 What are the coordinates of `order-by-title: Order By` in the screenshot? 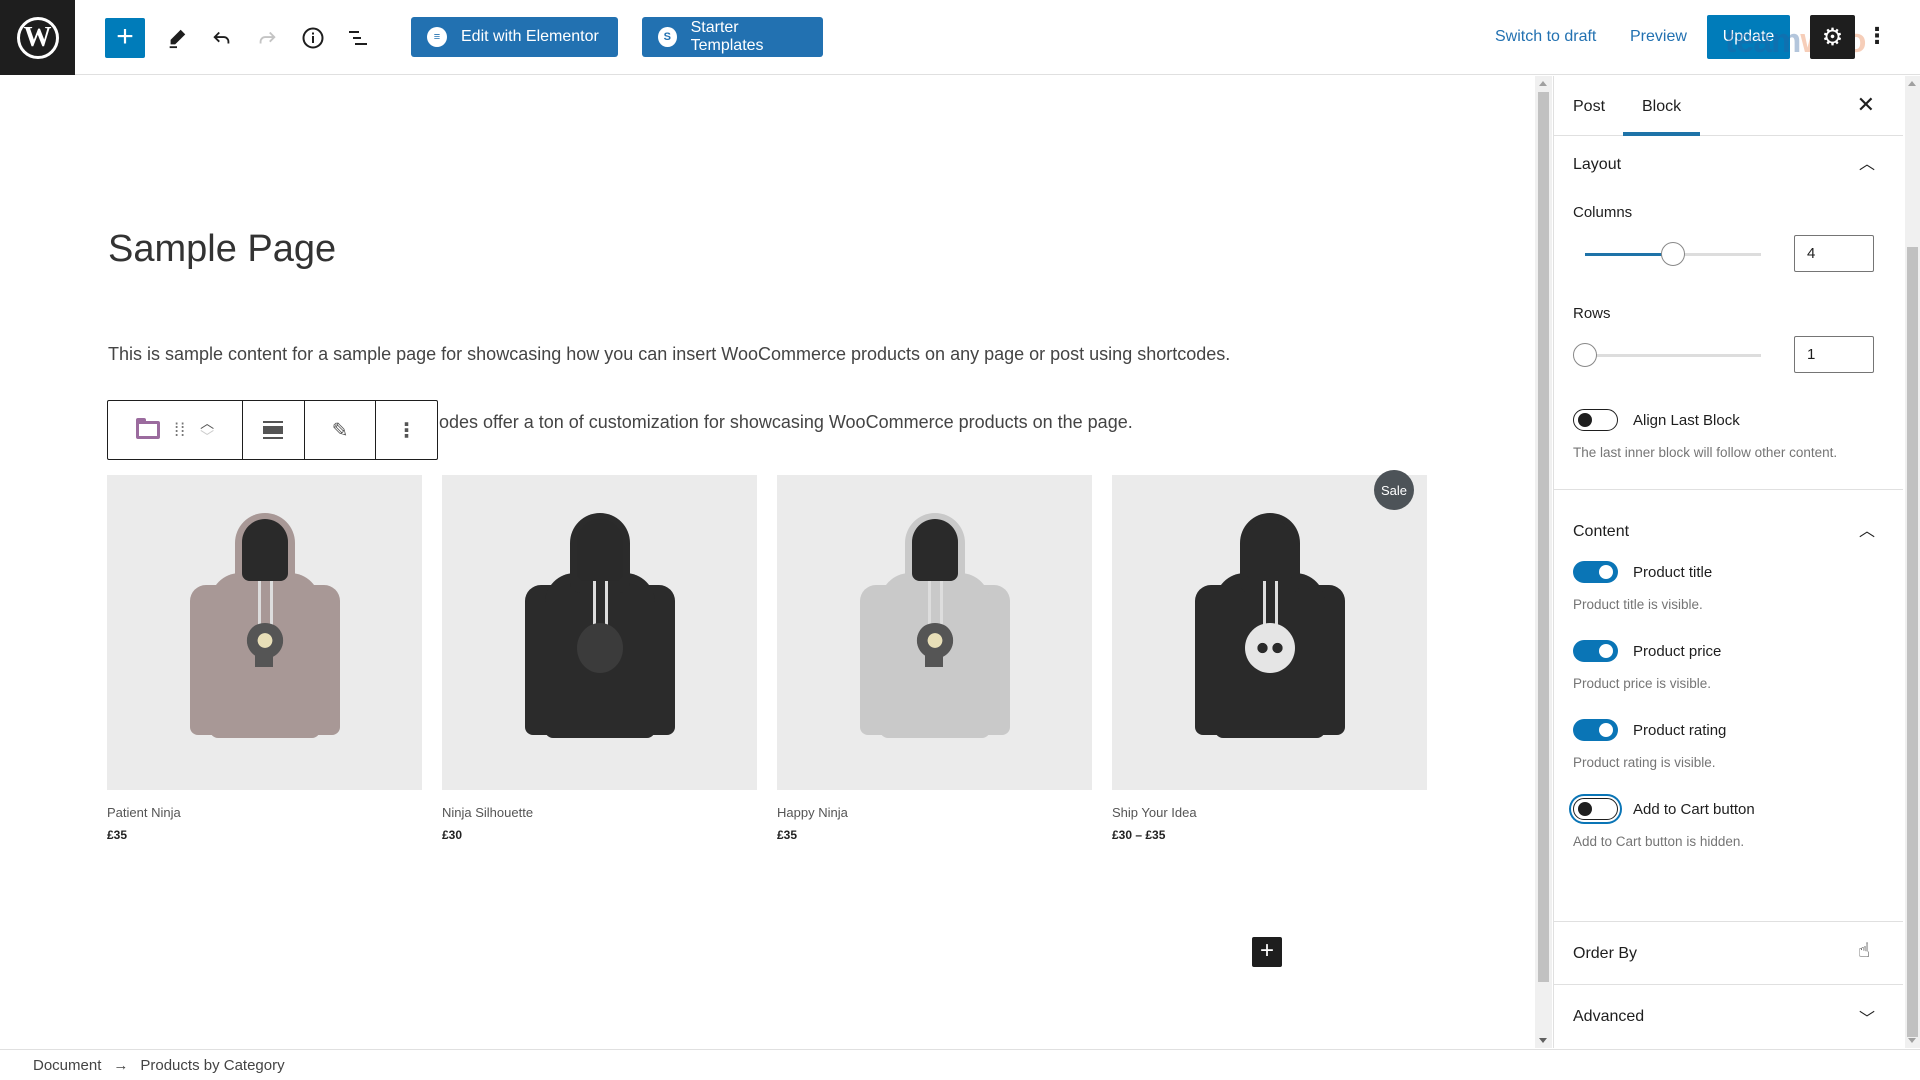 It's located at (1728, 942).